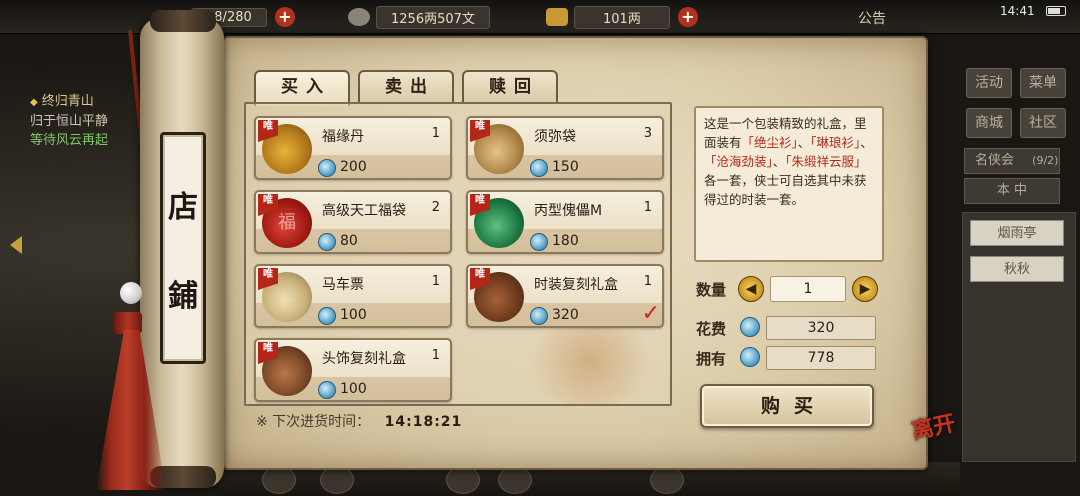  I want to click on fame-tab: 名侠会 (9/2), so click(1012, 161).